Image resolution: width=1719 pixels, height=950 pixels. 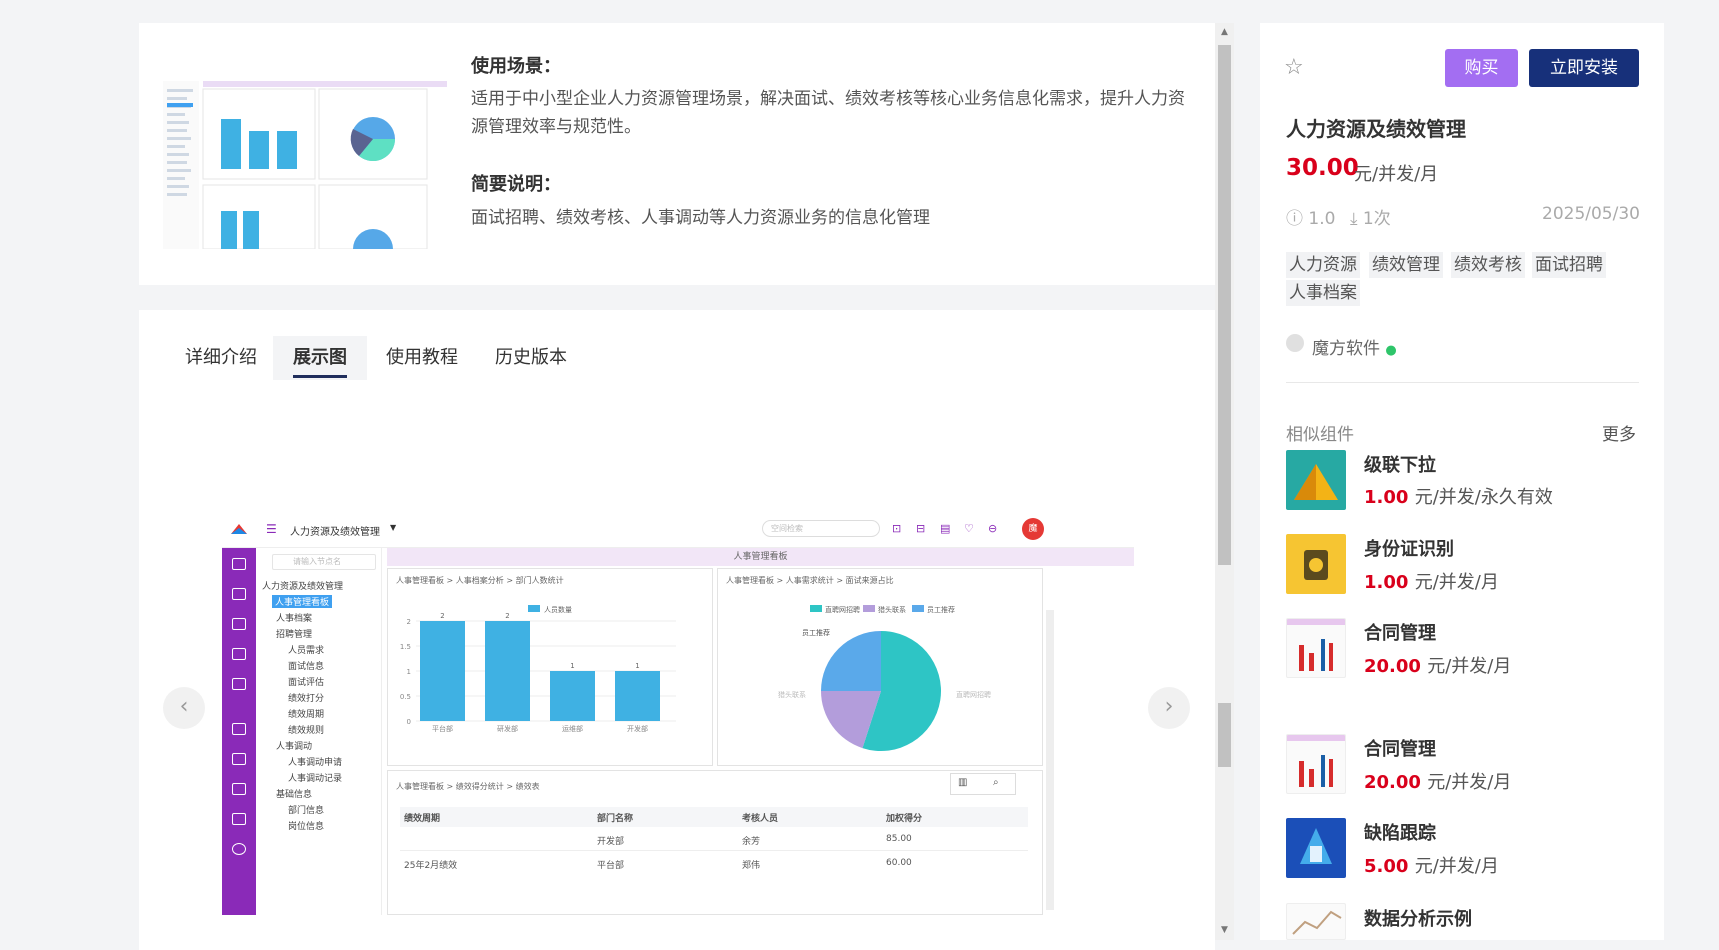 What do you see at coordinates (306, 809) in the screenshot?
I see `tree-node: 部门信息` at bounding box center [306, 809].